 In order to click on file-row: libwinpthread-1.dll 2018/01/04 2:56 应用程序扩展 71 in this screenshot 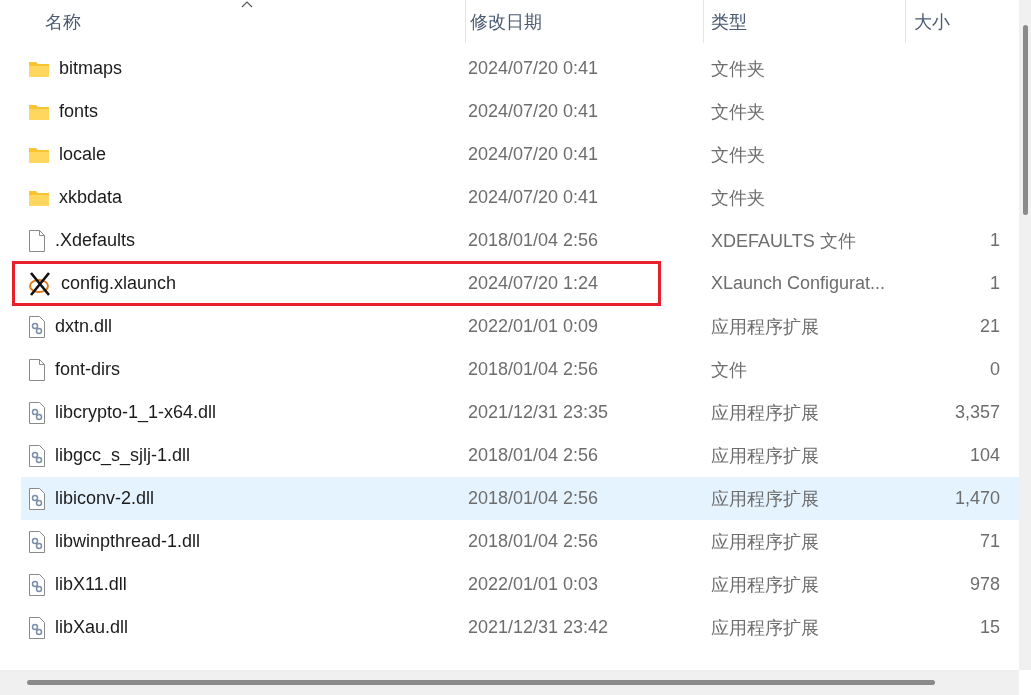, I will do `click(520, 541)`.